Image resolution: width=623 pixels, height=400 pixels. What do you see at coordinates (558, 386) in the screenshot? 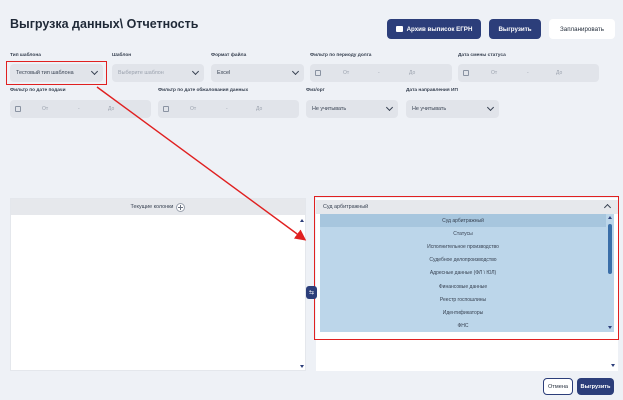
I see `cancel-button: Отмена` at bounding box center [558, 386].